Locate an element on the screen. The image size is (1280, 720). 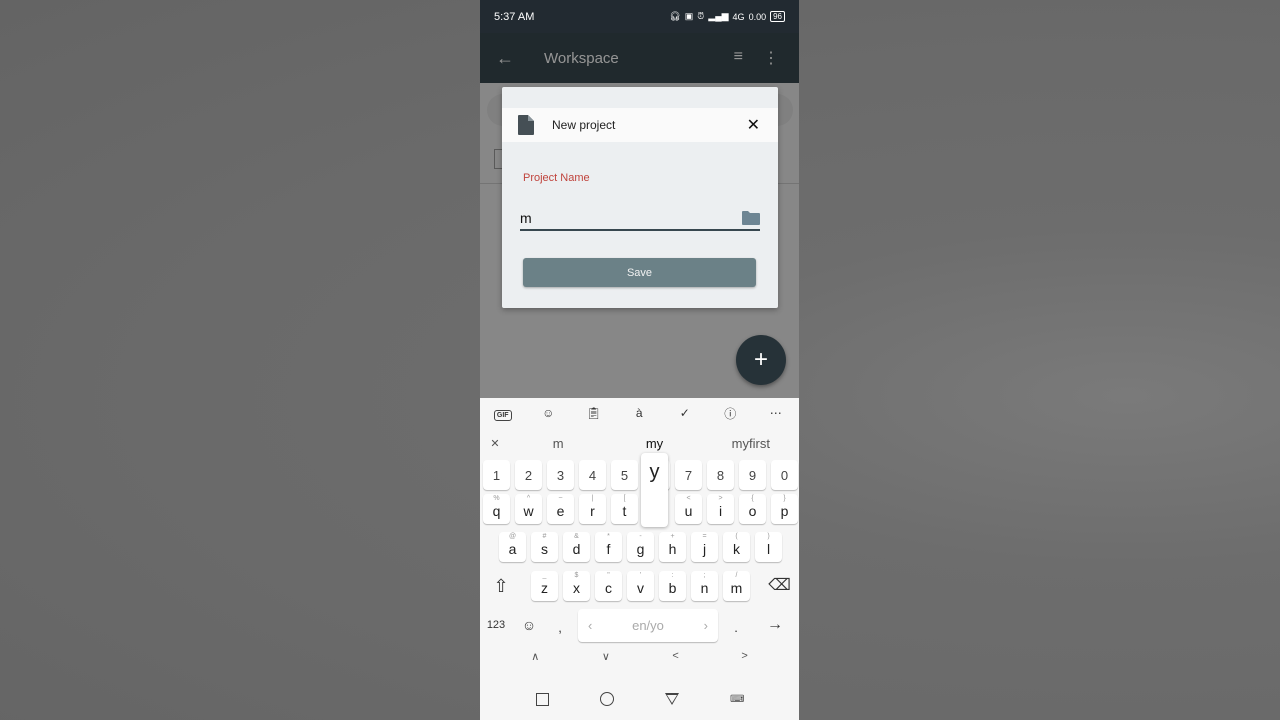
folder-icon is located at coordinates (751, 218).